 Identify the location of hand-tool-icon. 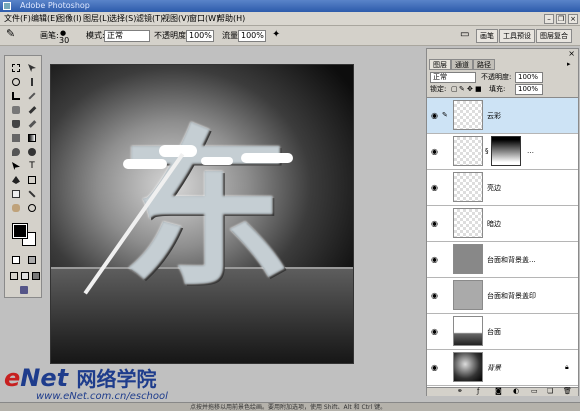
(16, 208).